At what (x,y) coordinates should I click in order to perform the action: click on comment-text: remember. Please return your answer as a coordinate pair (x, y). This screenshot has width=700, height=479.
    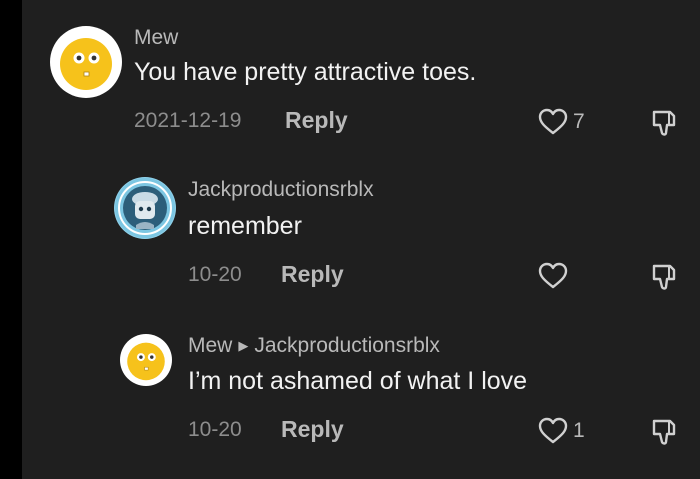
    Looking at the image, I should click on (245, 226).